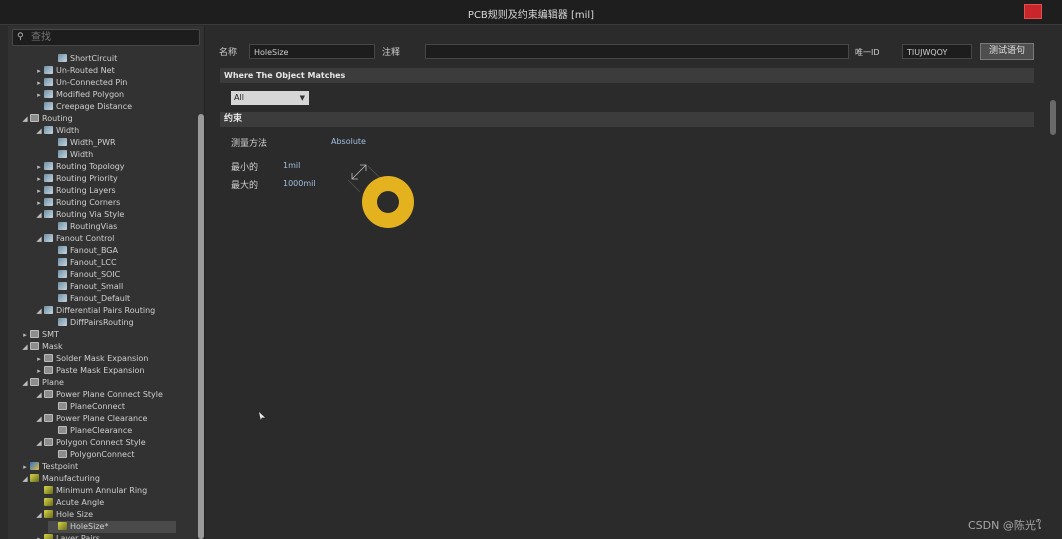 The image size is (1062, 539). I want to click on tree-item-label: Paste Mask Expansion, so click(100, 370).